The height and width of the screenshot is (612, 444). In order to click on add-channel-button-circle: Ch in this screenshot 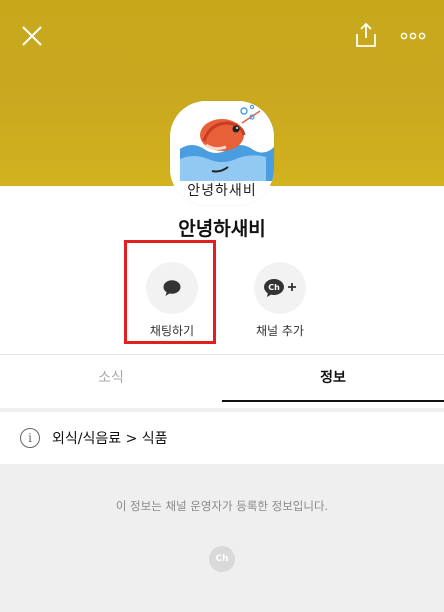, I will do `click(280, 288)`.